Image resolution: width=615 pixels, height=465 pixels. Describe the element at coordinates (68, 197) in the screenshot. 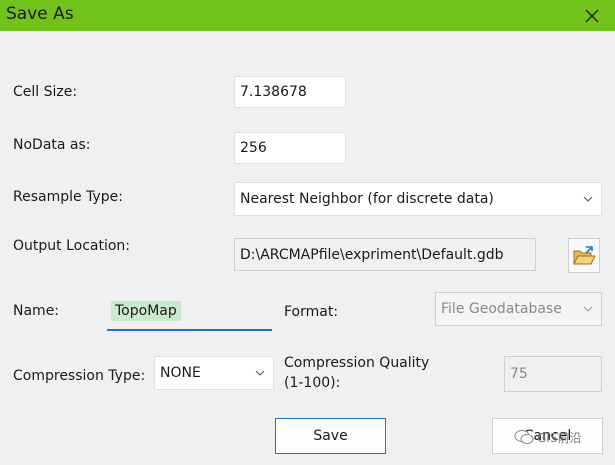

I see `resample-type-label: Resample Type:` at that location.